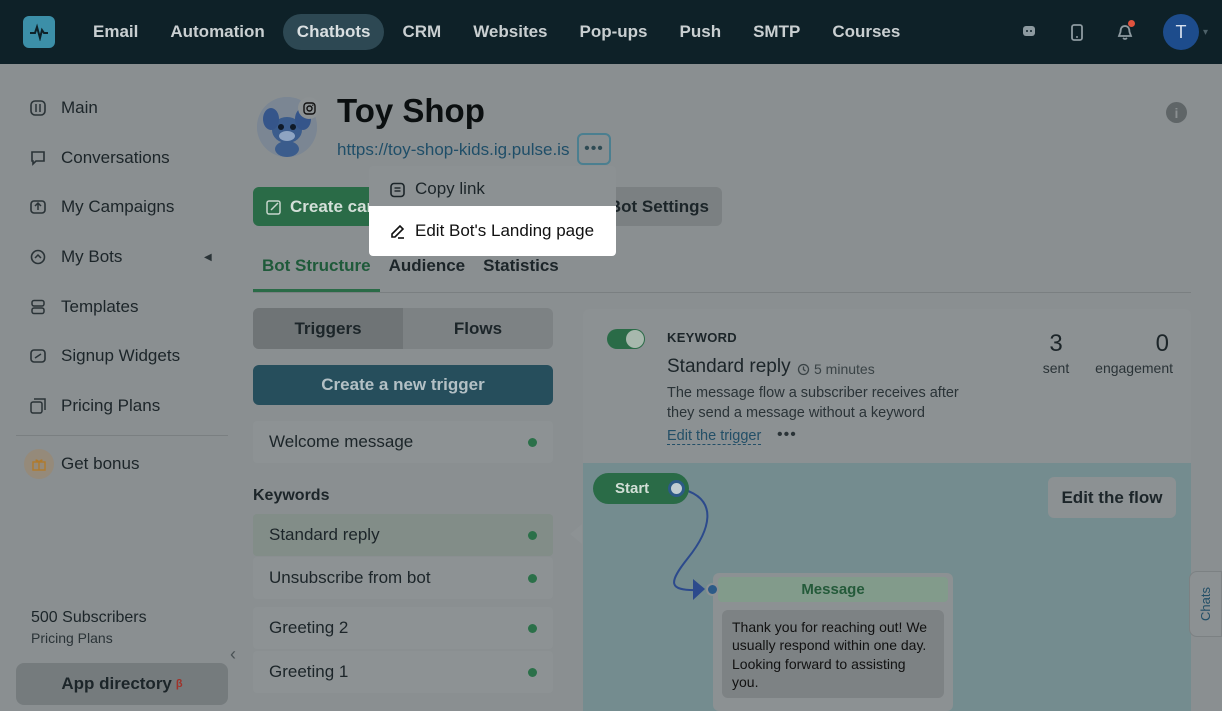  I want to click on bot-tabs: Bot Structure Audience Statistics, so click(410, 271).